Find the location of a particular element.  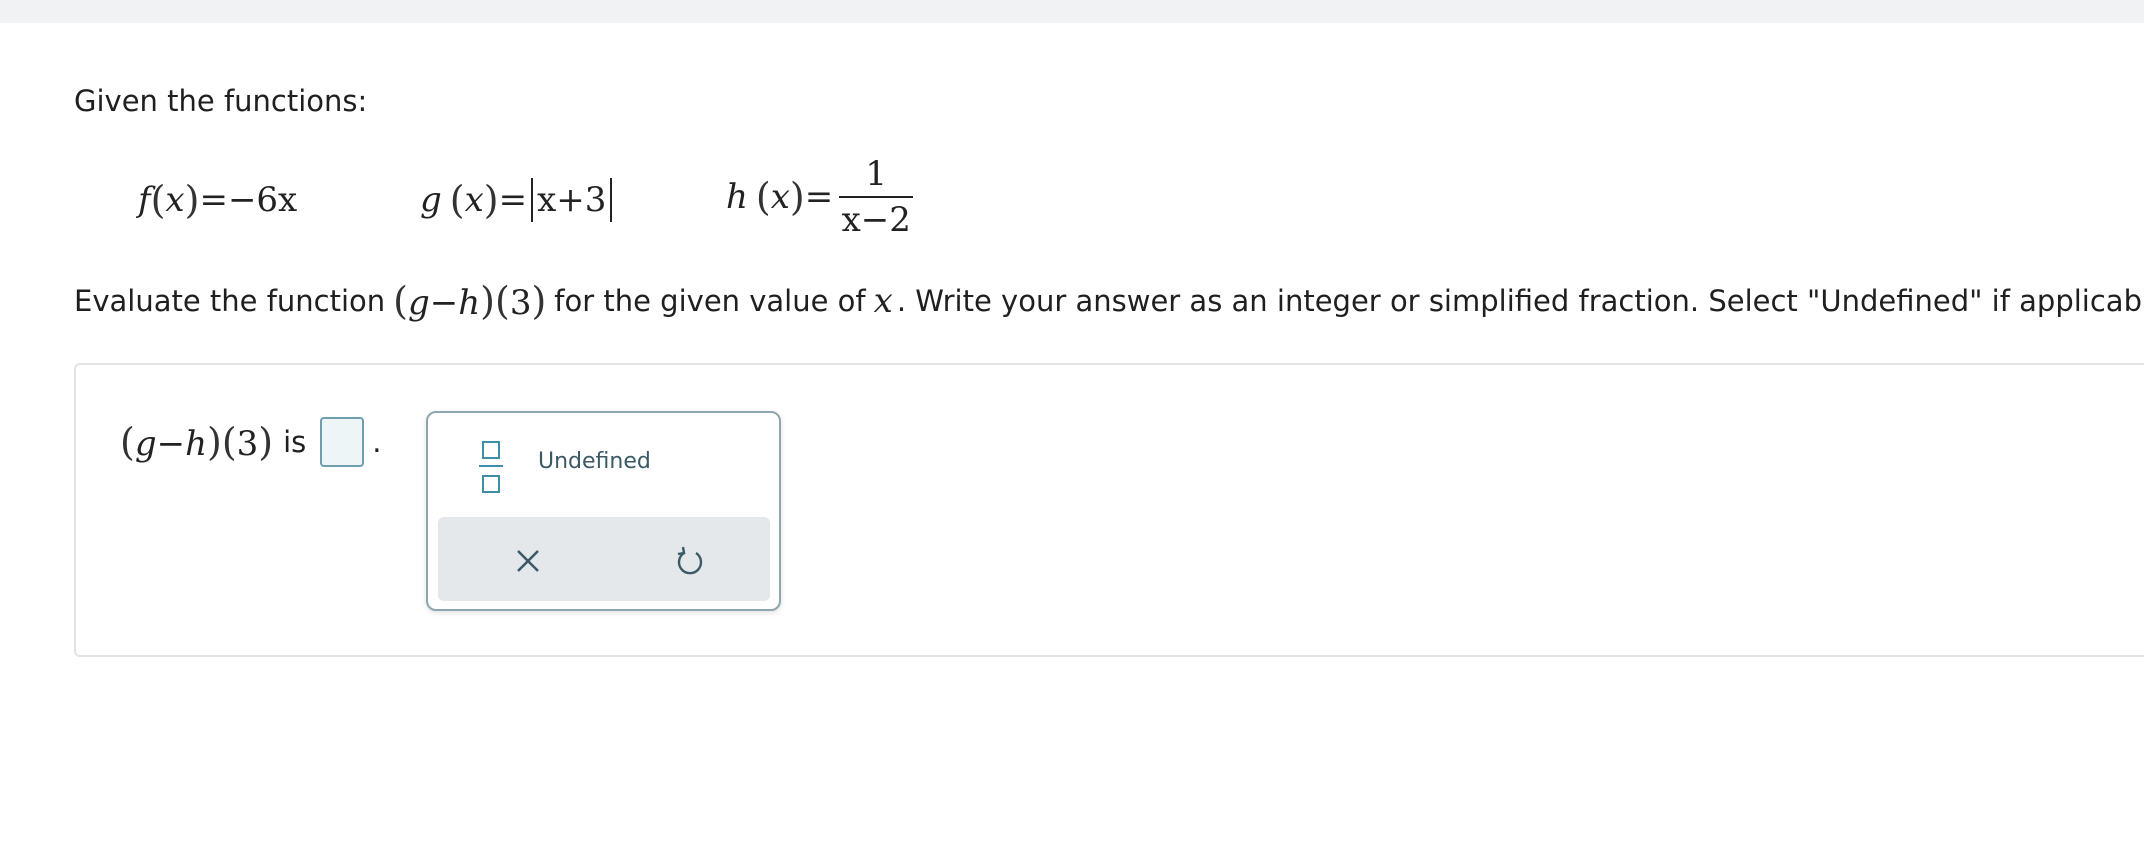

h-fraction: 1 x−2 is located at coordinates (876, 197).